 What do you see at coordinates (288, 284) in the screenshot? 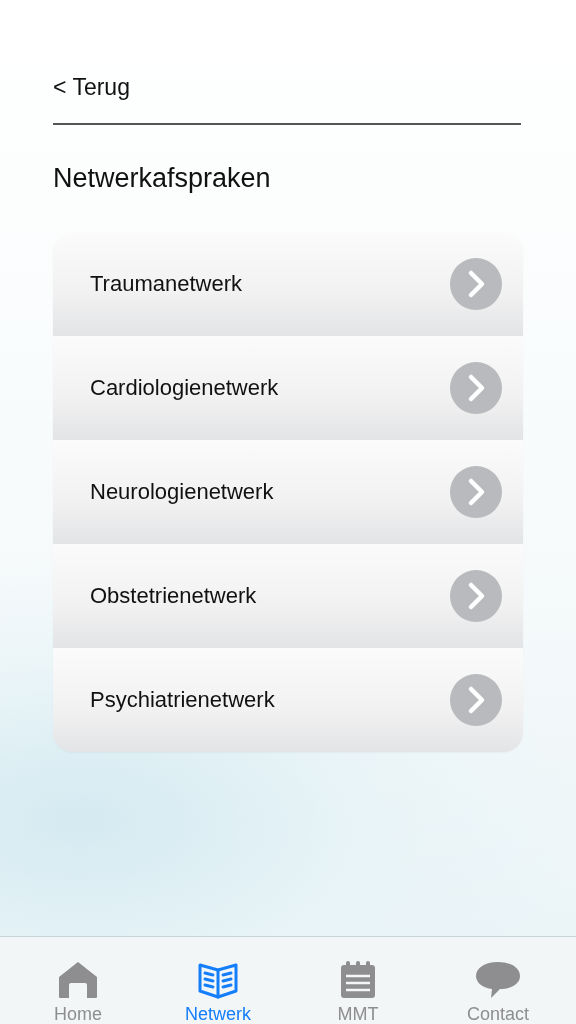
I see `list-item: Traumanetwerk` at bounding box center [288, 284].